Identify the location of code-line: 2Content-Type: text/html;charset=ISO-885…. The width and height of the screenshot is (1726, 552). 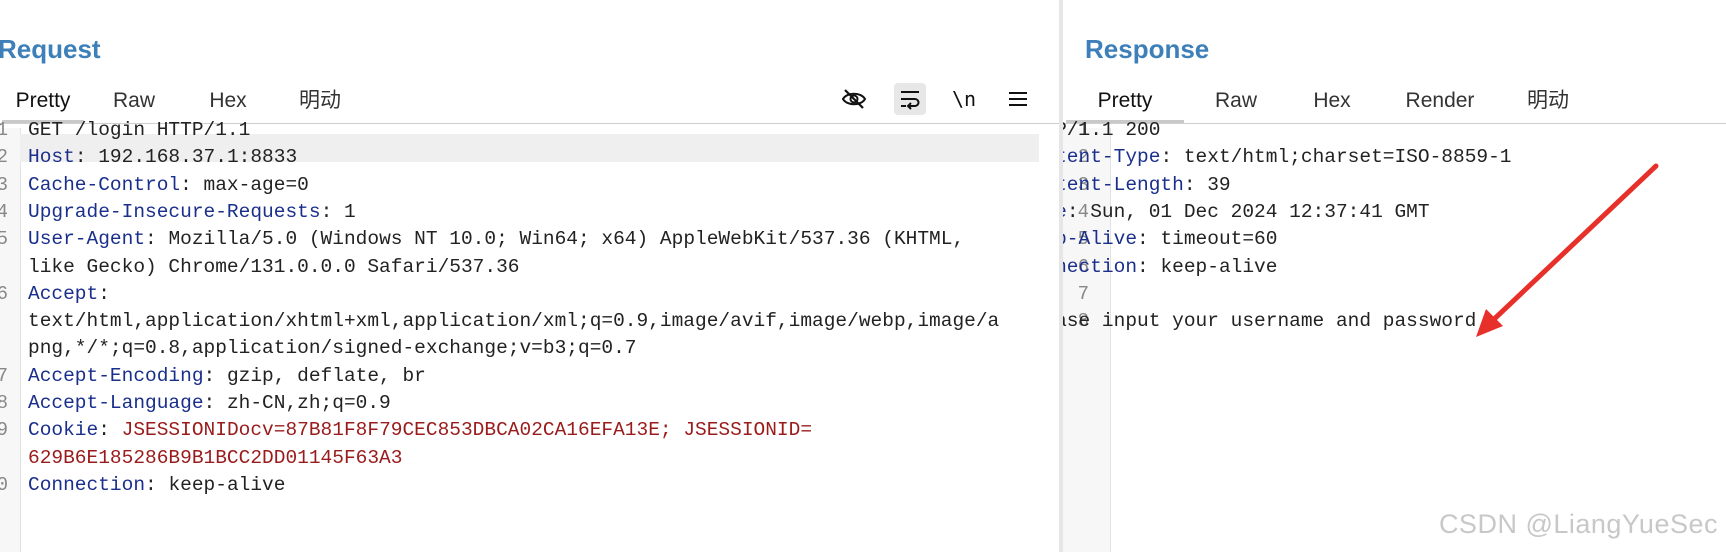
(1394, 157).